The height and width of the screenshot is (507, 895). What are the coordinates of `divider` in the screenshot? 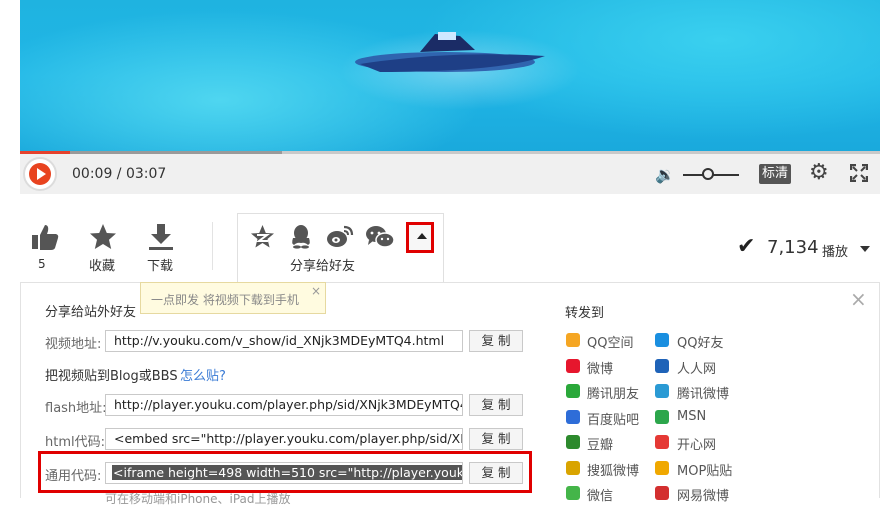 It's located at (212, 246).